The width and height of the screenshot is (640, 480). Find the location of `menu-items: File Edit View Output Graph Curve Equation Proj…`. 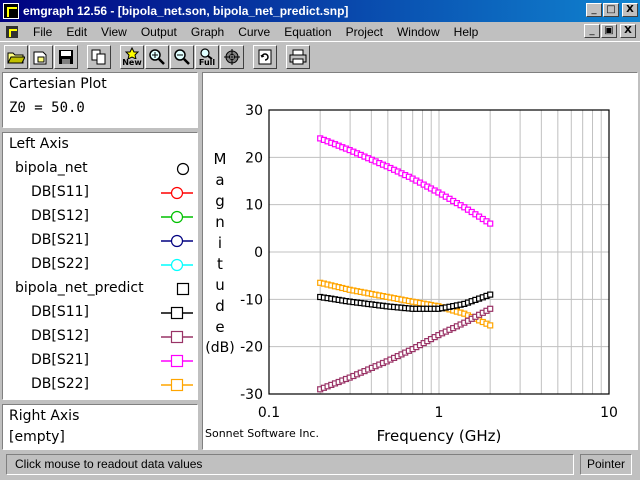

menu-items: File Edit View Output Graph Curve Equation Proj… is located at coordinates (255, 32).